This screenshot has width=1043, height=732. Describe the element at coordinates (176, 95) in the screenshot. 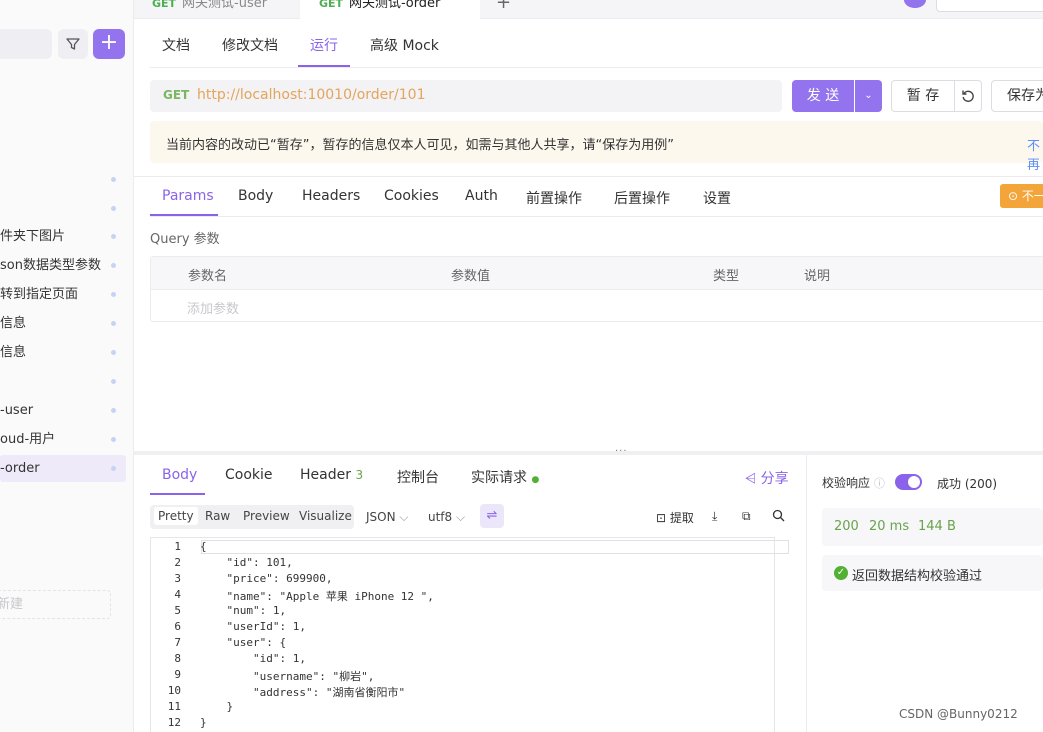

I see `method-label: GET` at that location.